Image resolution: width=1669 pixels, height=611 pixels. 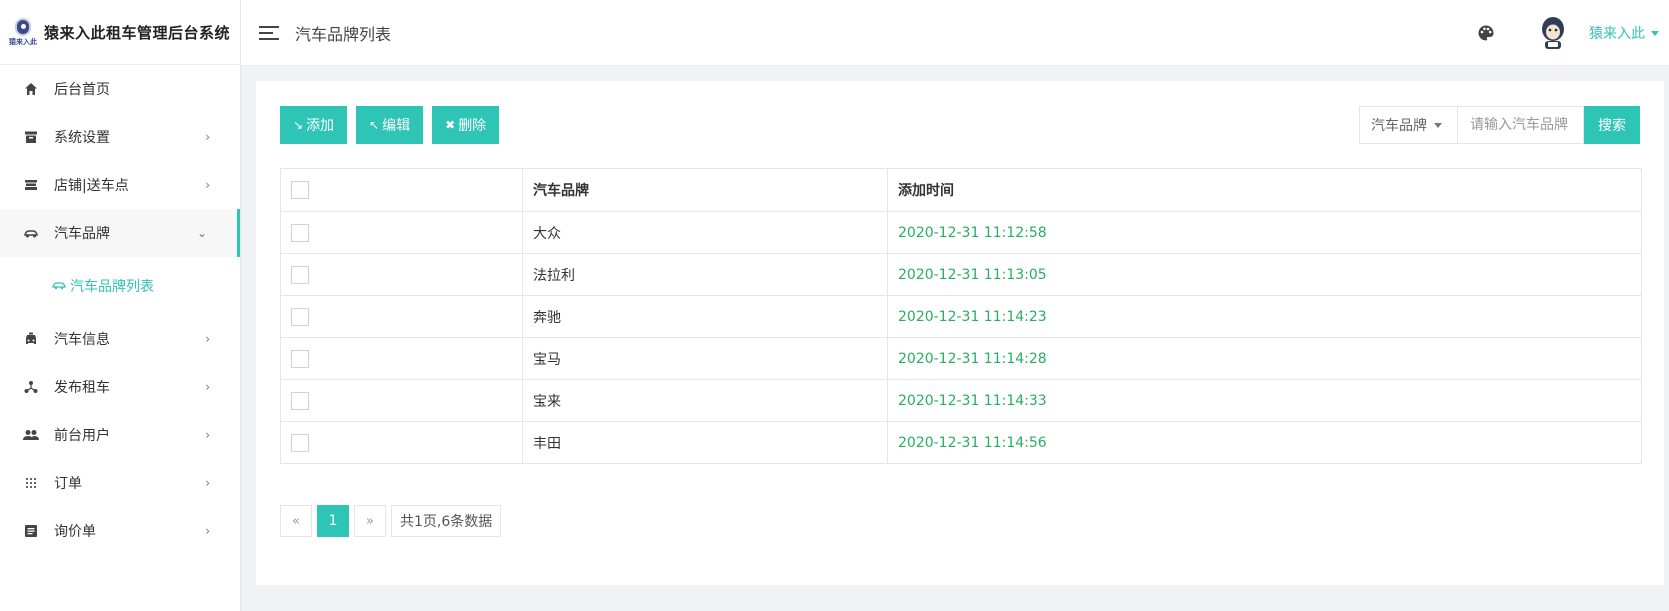 I want to click on arrow-down-right-icon: ↘, so click(x=298, y=125).